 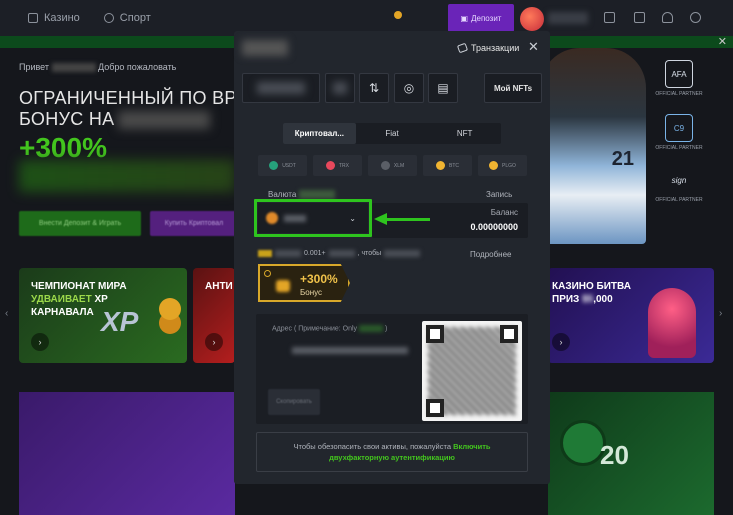 What do you see at coordinates (127, 18) in the screenshot?
I see `nav-sport: Спорт` at bounding box center [127, 18].